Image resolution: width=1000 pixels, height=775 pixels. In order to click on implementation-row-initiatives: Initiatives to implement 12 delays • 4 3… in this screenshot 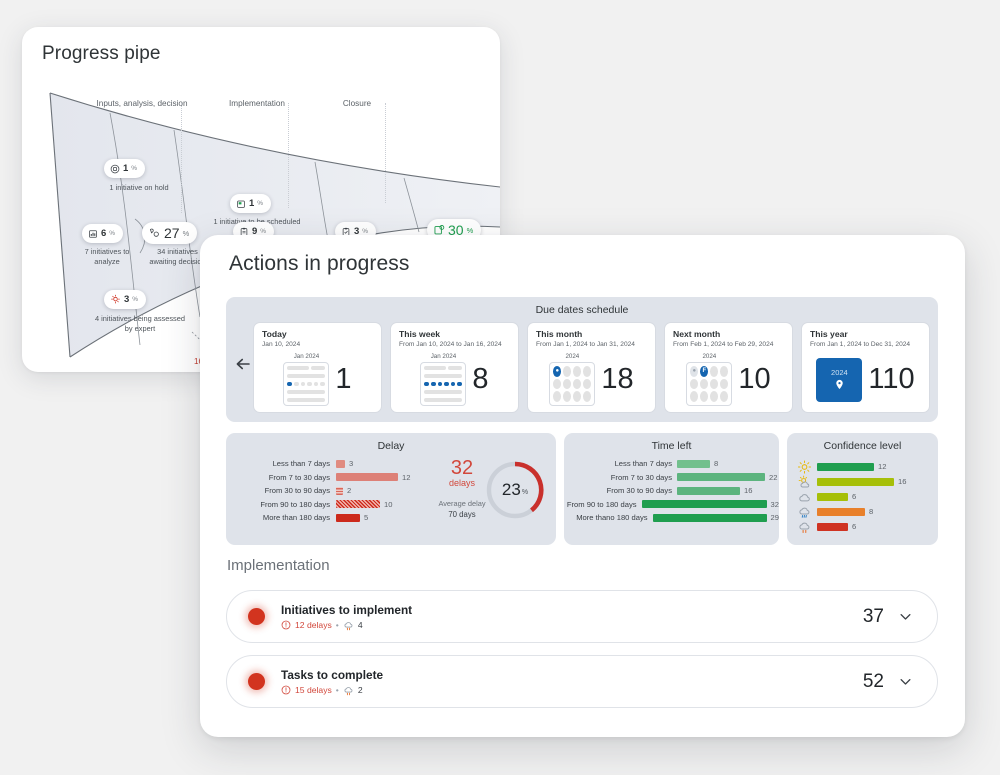, I will do `click(582, 616)`.